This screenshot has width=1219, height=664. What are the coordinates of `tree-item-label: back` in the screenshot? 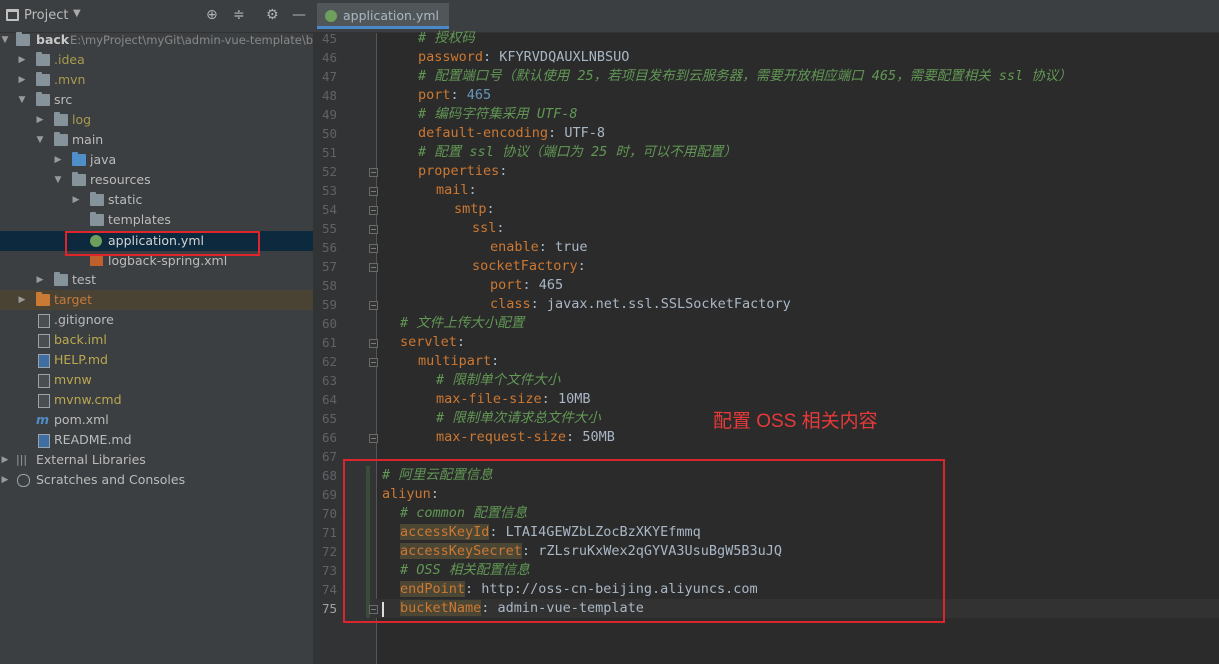 It's located at (53, 39).